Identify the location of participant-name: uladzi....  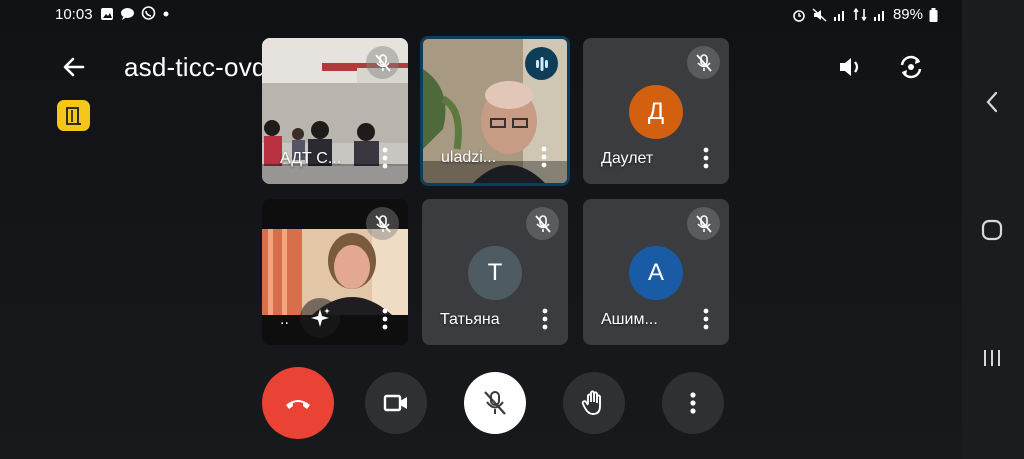
(469, 157).